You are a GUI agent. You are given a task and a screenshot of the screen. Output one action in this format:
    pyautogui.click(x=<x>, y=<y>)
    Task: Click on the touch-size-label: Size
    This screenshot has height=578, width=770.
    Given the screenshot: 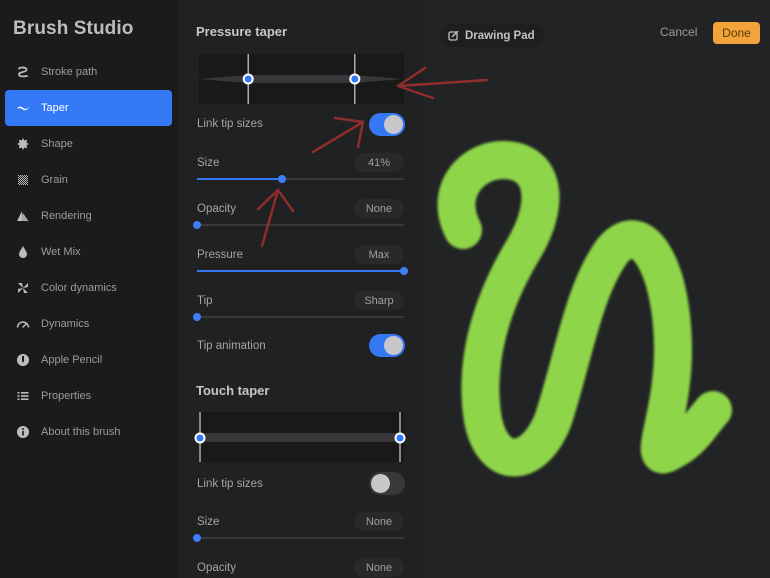 What is the action you would take?
    pyautogui.click(x=208, y=522)
    